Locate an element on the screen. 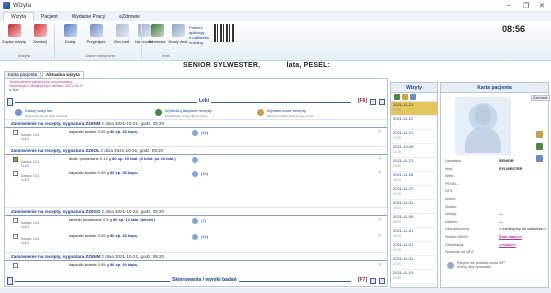 The width and height of the screenshot is (551, 293). patient-name: SENIOR SYLWESTER, lata, PESEL: is located at coordinates (256, 65).